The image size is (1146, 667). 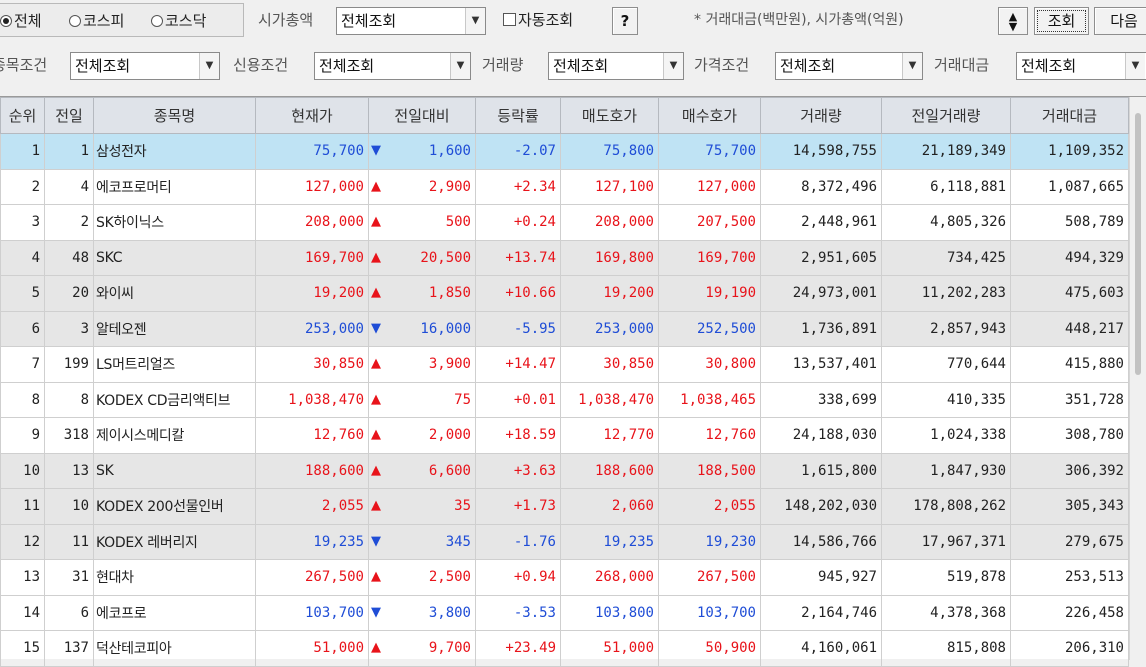 What do you see at coordinates (518, 506) in the screenshot?
I see `rate-cell: +1.73` at bounding box center [518, 506].